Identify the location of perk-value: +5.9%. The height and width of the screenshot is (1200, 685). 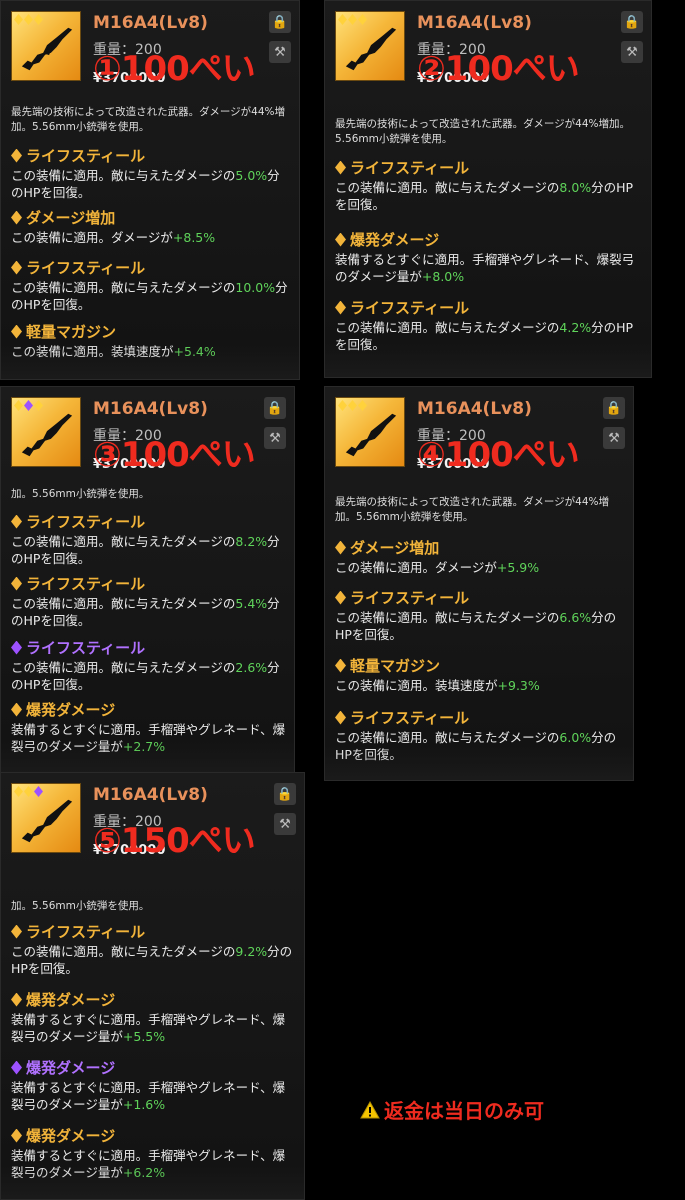
(518, 567).